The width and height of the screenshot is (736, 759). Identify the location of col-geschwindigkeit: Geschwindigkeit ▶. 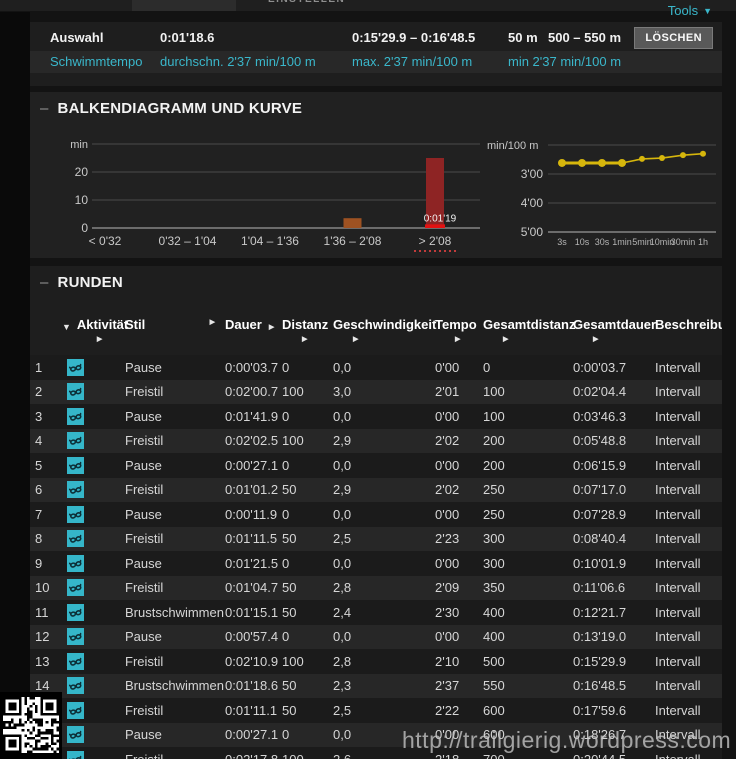
(384, 330).